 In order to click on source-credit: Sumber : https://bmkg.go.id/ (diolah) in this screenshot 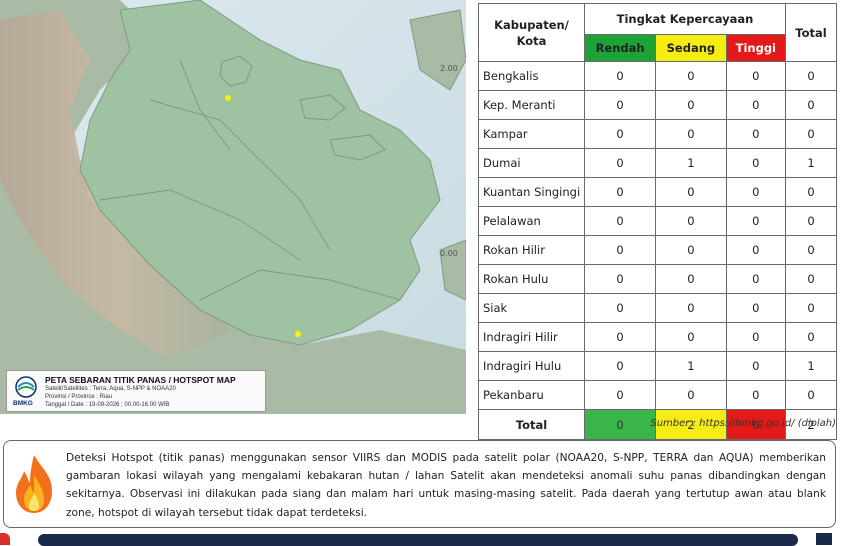, I will do `click(743, 423)`.